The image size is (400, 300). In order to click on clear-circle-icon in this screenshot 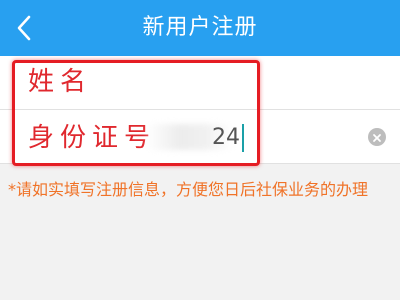, I will do `click(377, 137)`.